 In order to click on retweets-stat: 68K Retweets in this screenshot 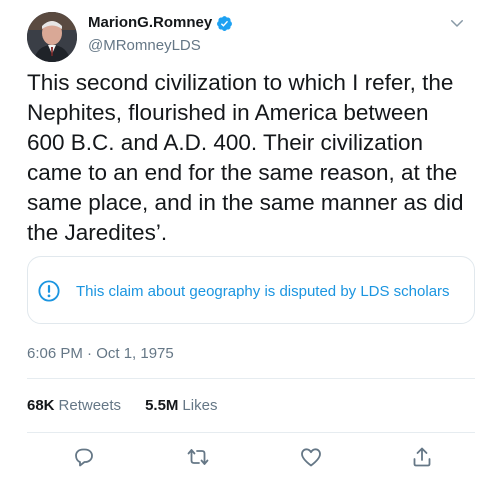, I will do `click(74, 405)`.